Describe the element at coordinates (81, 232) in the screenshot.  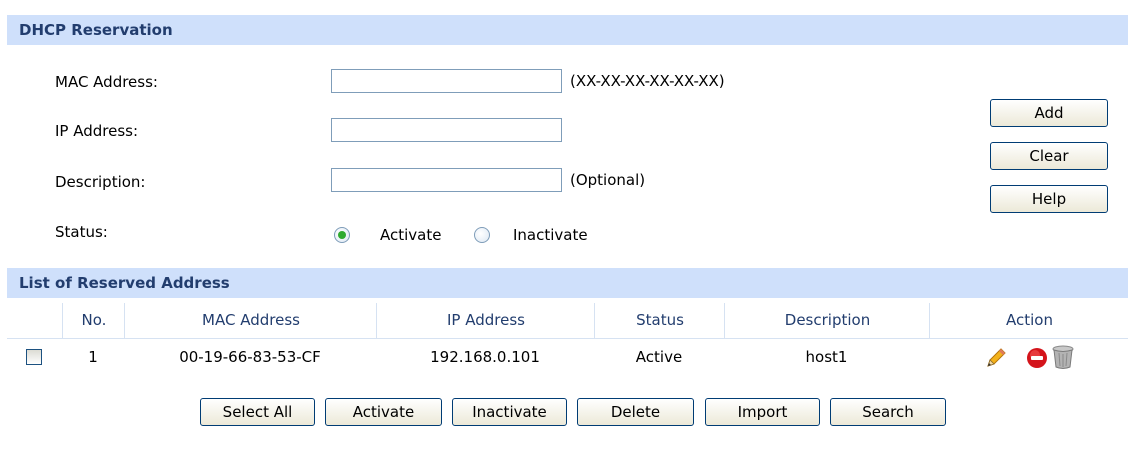
I see `status-label: Status:` at that location.